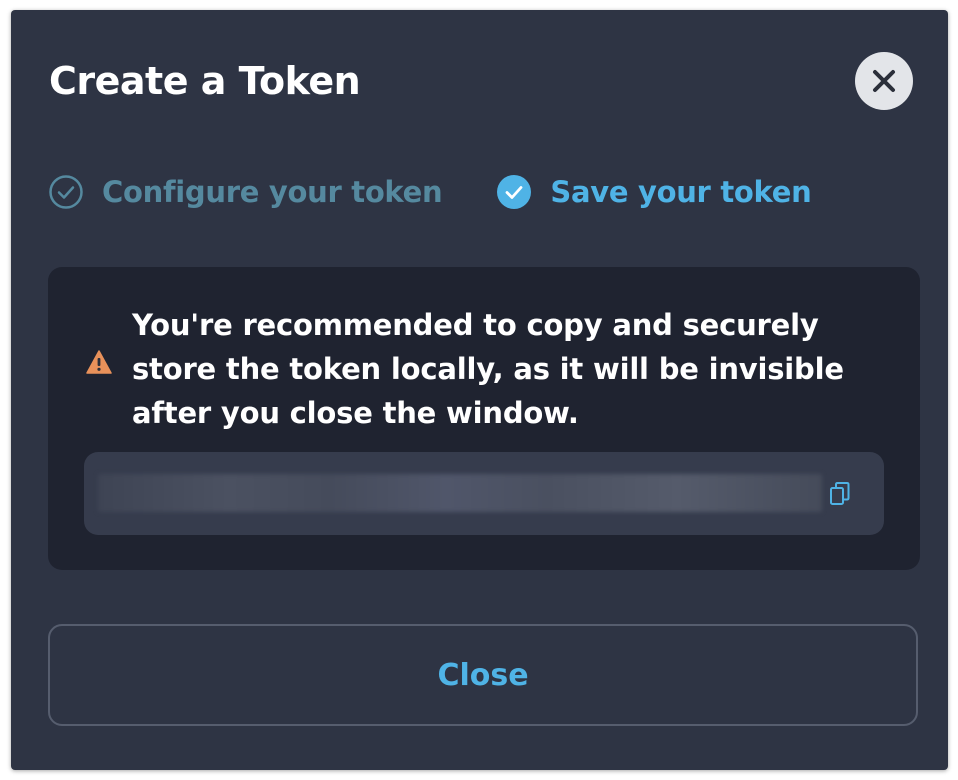  I want to click on close-button: Close, so click(483, 675).